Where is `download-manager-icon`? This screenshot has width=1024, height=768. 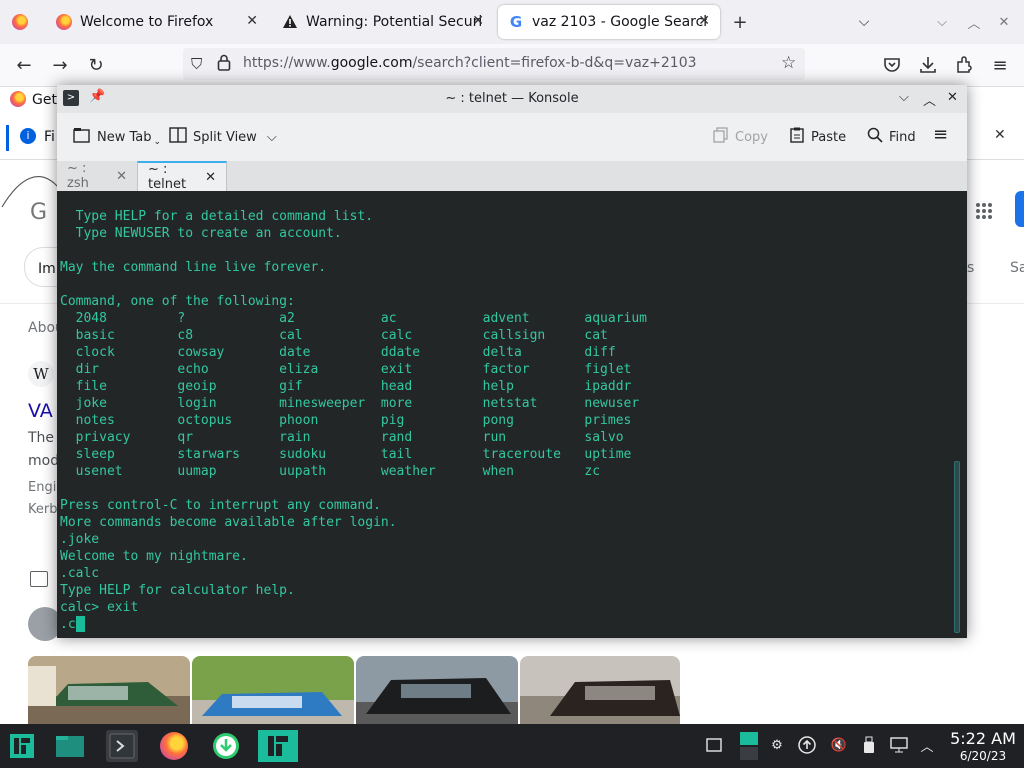
download-manager-icon is located at coordinates (226, 746).